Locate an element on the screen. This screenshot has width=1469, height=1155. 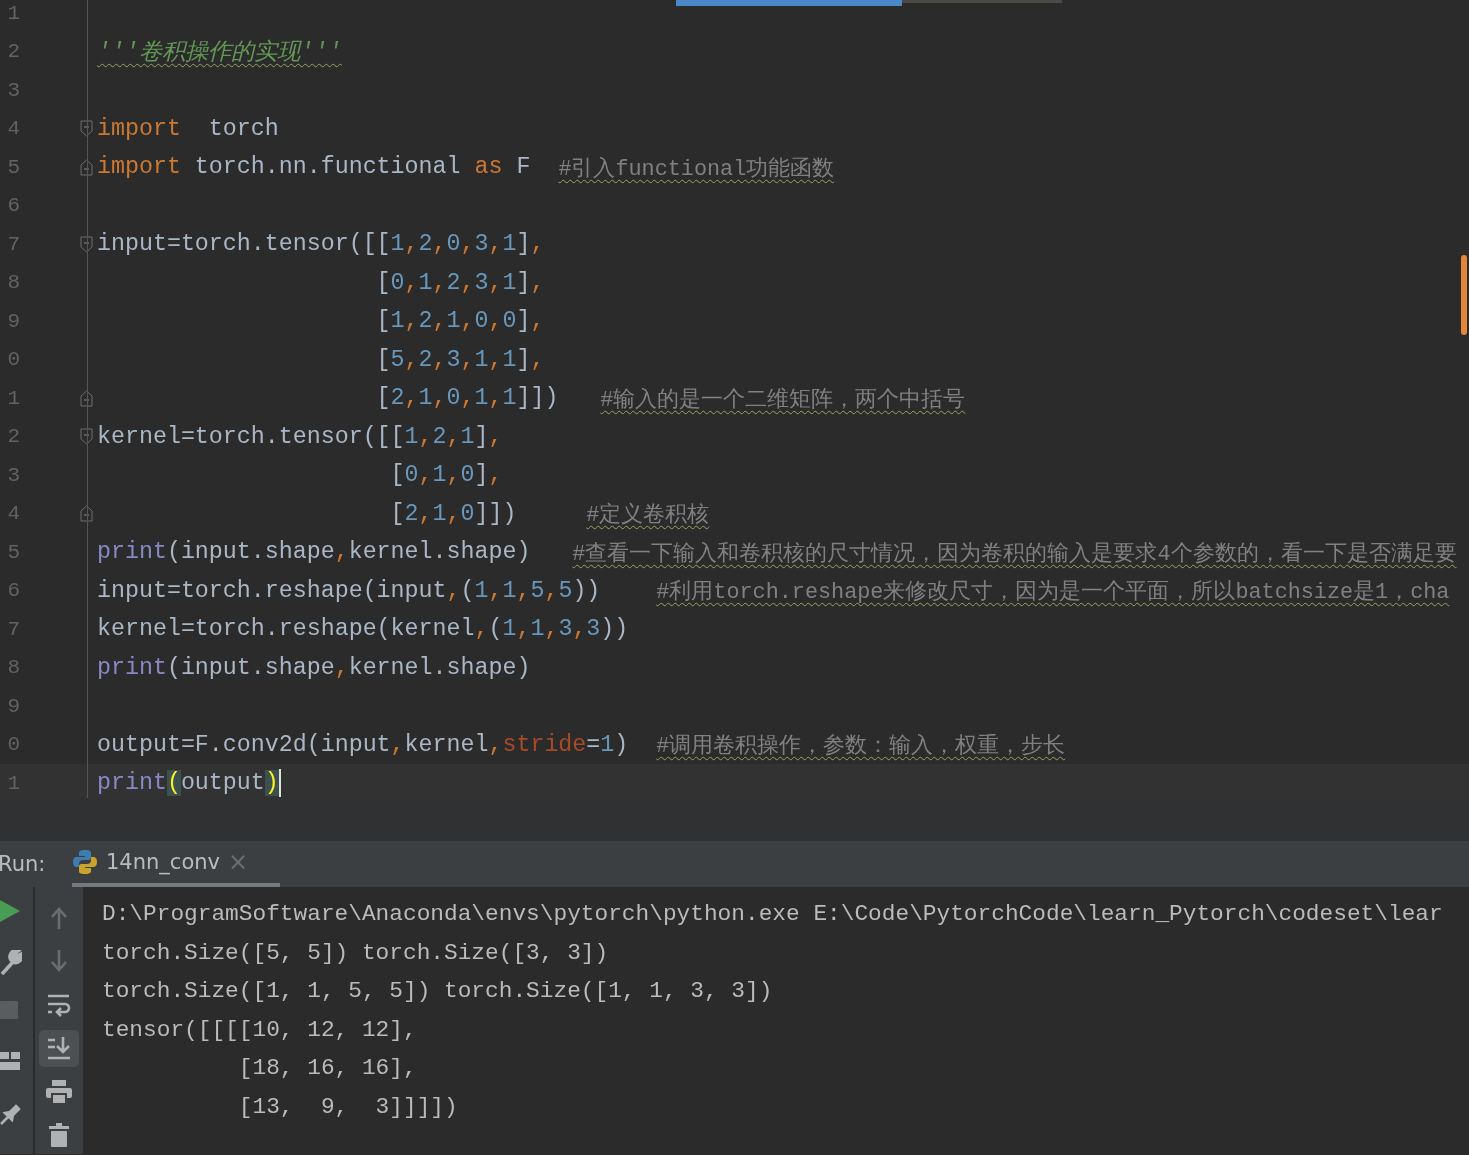
code-comment: #输入的是一个二维矩阵，两个中括号 is located at coordinates (783, 399).